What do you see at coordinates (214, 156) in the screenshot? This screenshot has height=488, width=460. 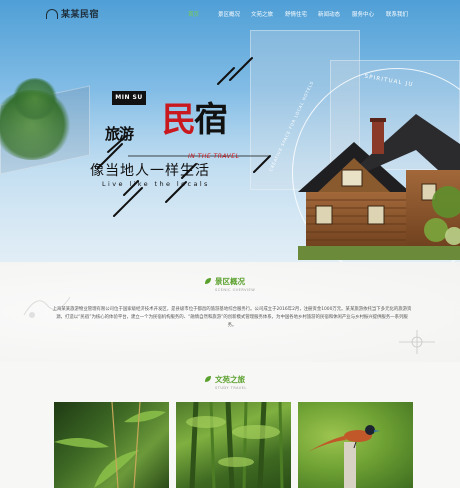 I see `hero-subtitle-en: IN THE TRAVEL` at bounding box center [214, 156].